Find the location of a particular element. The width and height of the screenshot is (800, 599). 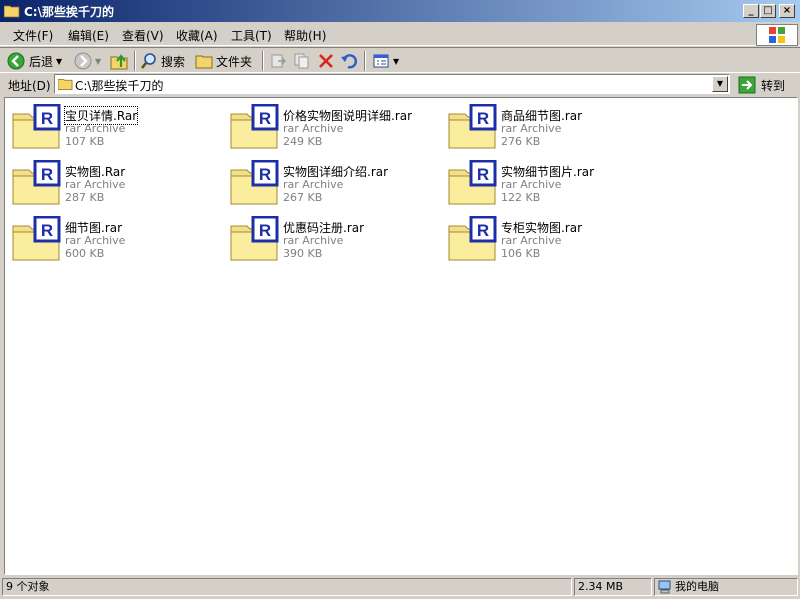

forward-arrow-icon is located at coordinates (83, 61).